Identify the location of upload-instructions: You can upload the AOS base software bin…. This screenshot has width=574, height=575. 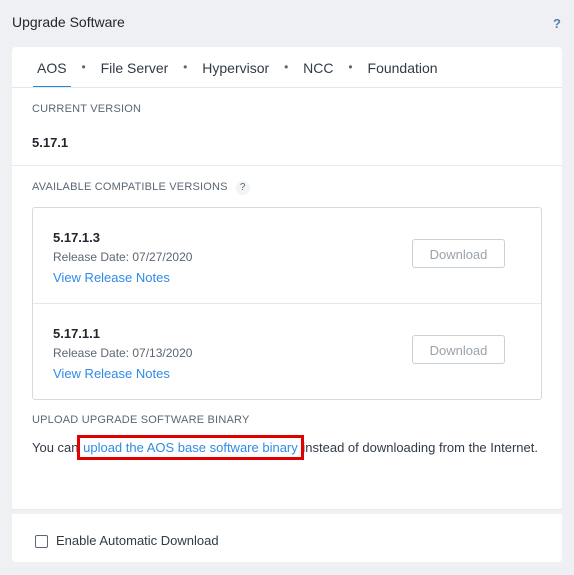
(287, 447).